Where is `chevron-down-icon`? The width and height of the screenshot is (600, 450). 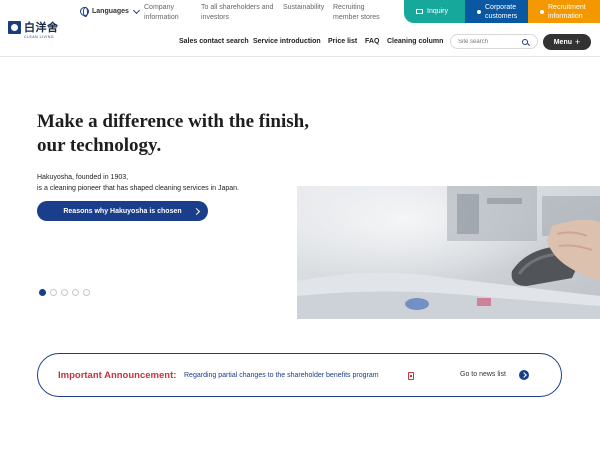 chevron-down-icon is located at coordinates (136, 10).